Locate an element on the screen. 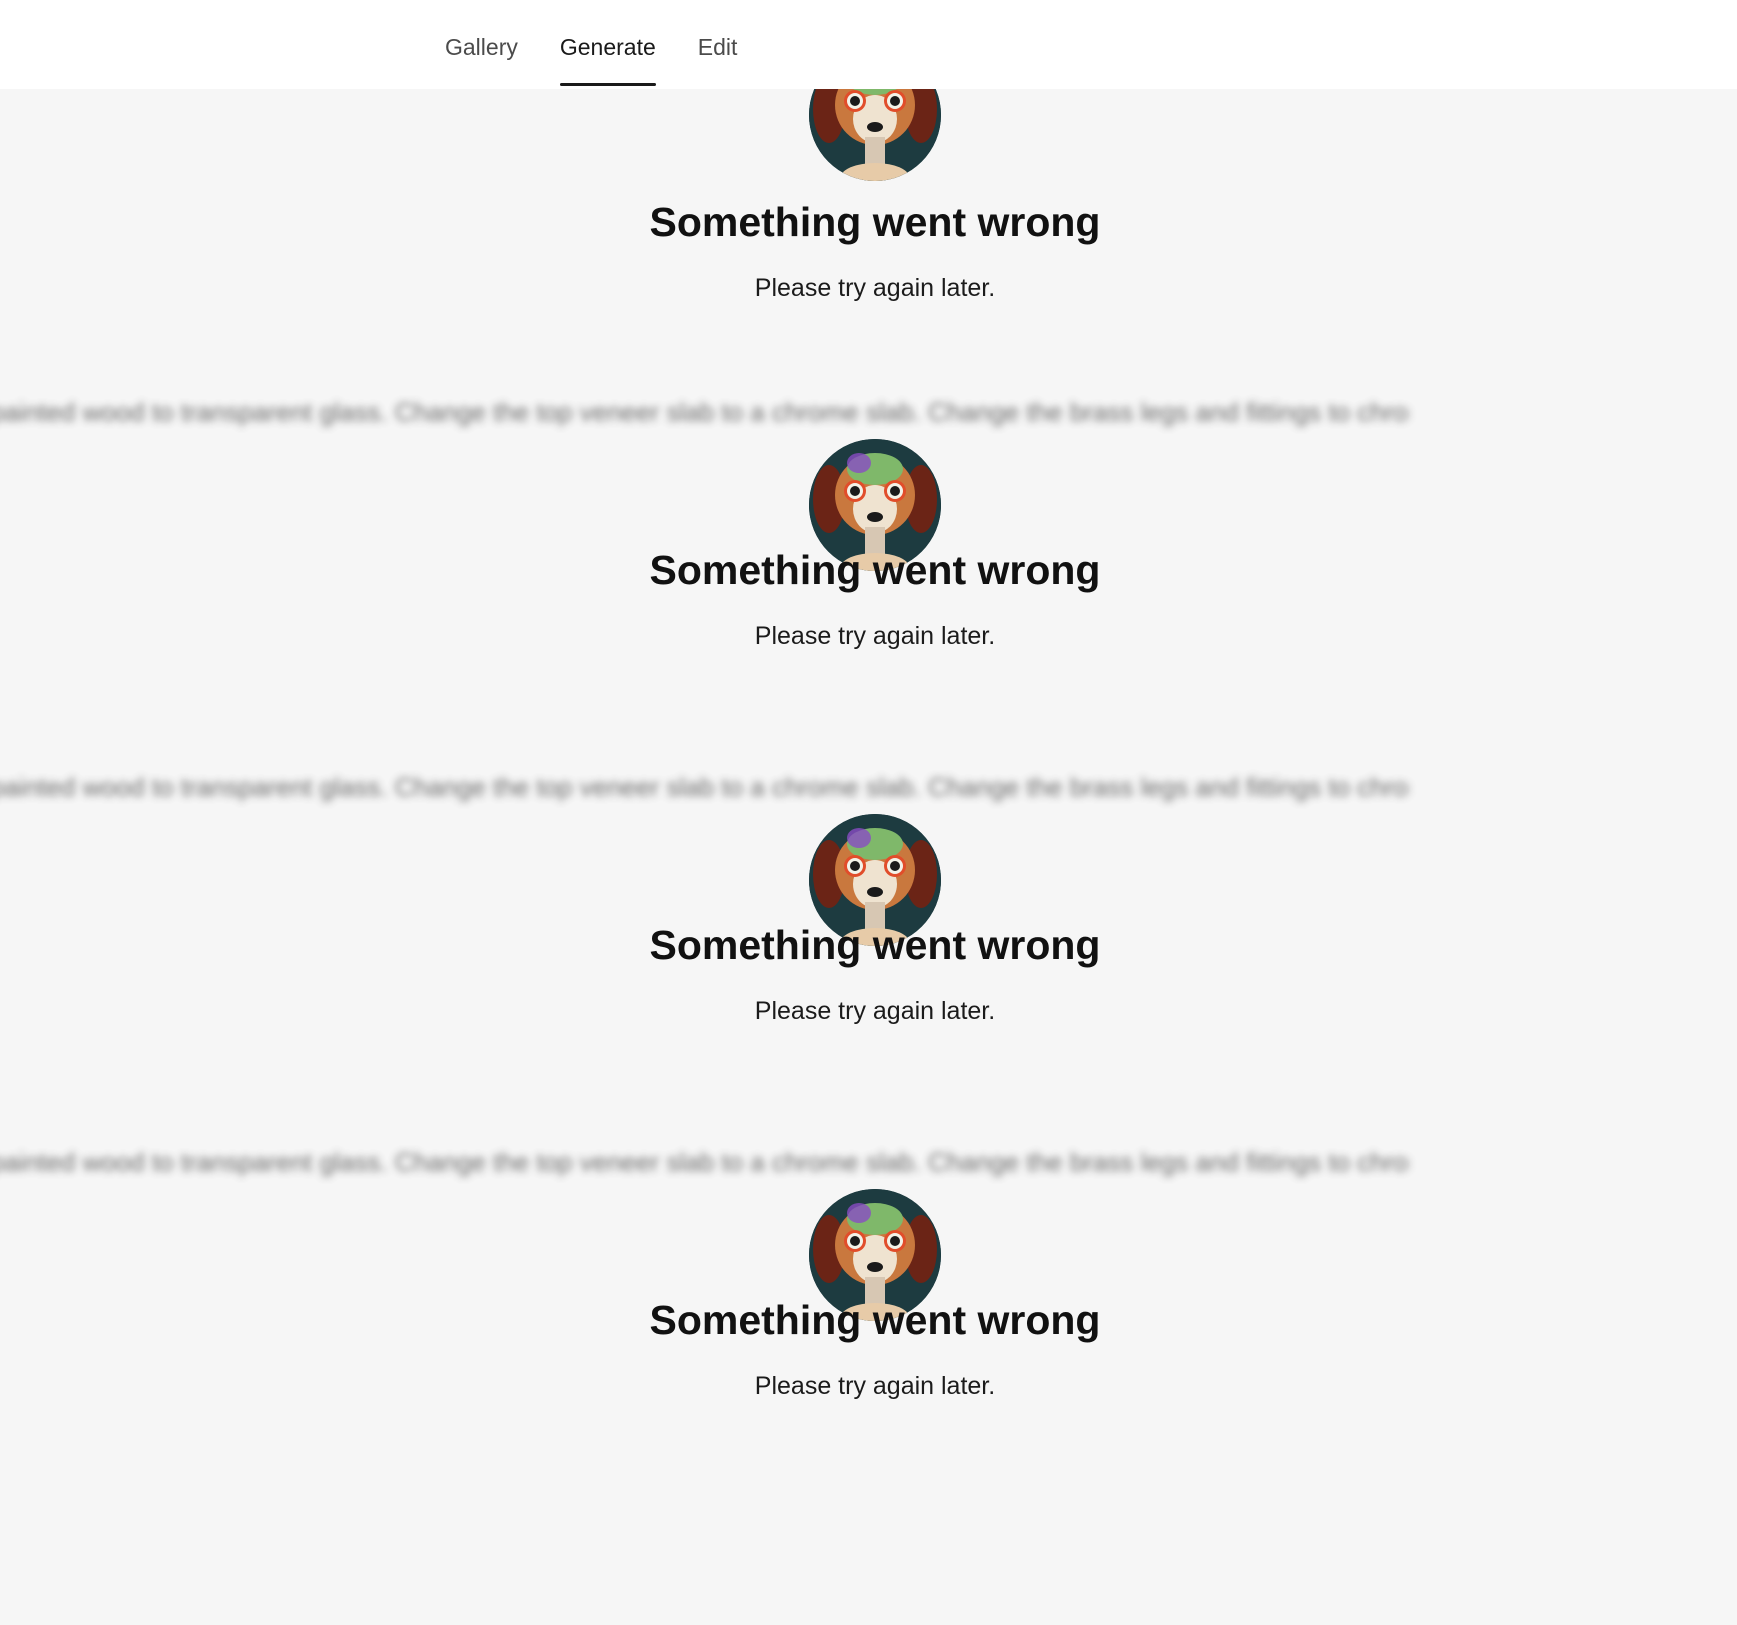 The height and width of the screenshot is (1625, 1737). nav-tabs: Gallery Generate Edit is located at coordinates (591, 44).